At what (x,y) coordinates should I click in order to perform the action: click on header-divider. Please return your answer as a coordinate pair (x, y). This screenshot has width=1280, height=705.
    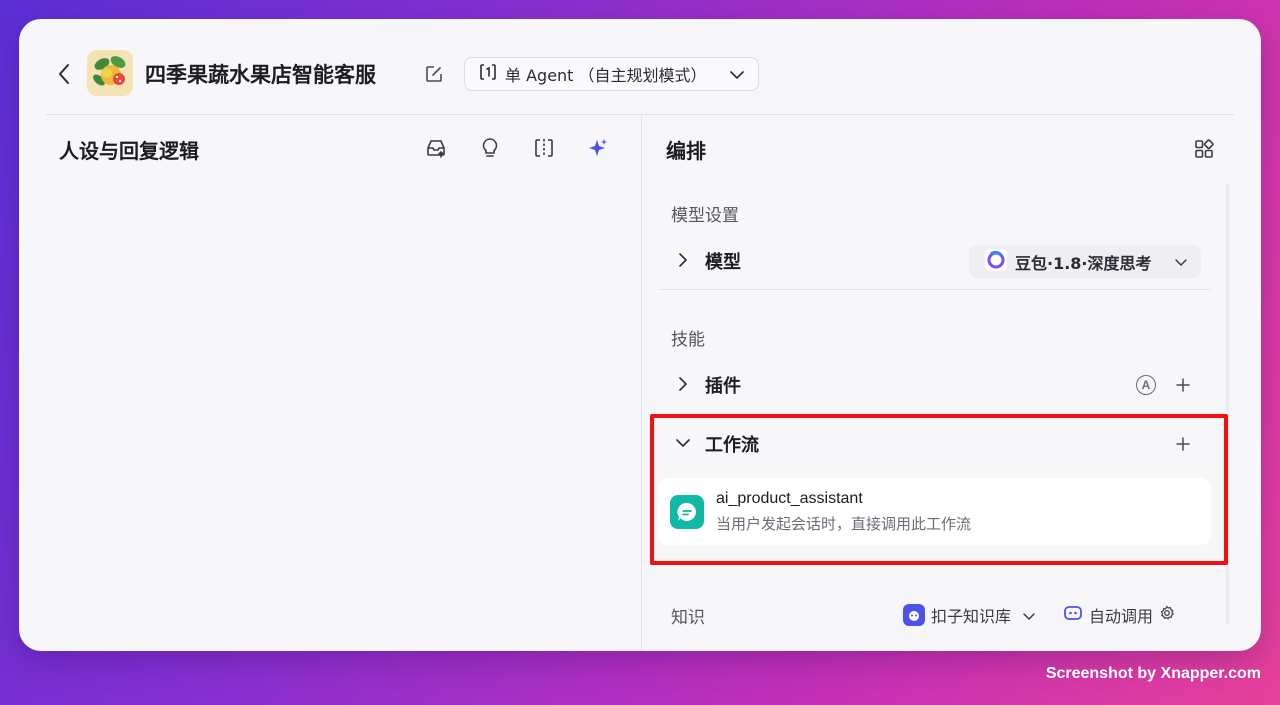
    Looking at the image, I should click on (640, 114).